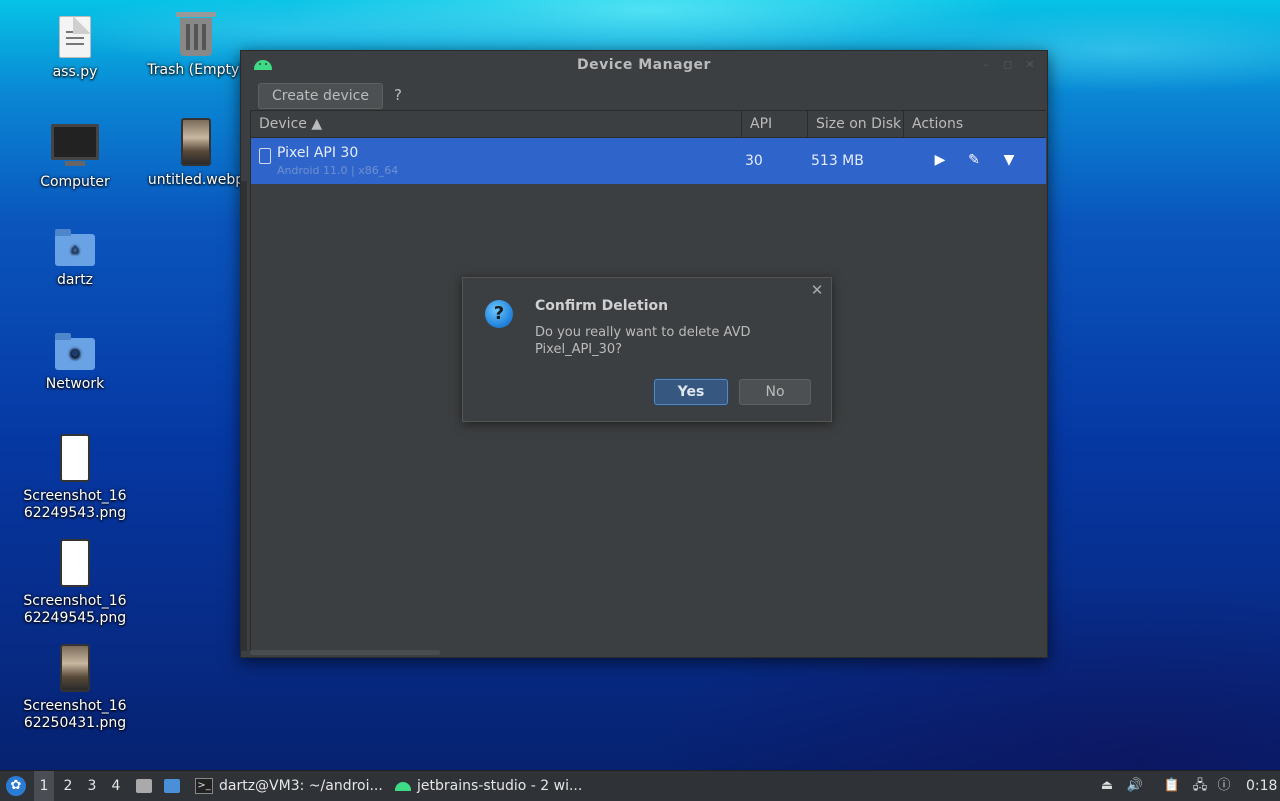 The width and height of the screenshot is (1280, 801). I want to click on desktop-icon-label: untitled.webp, so click(196, 180).